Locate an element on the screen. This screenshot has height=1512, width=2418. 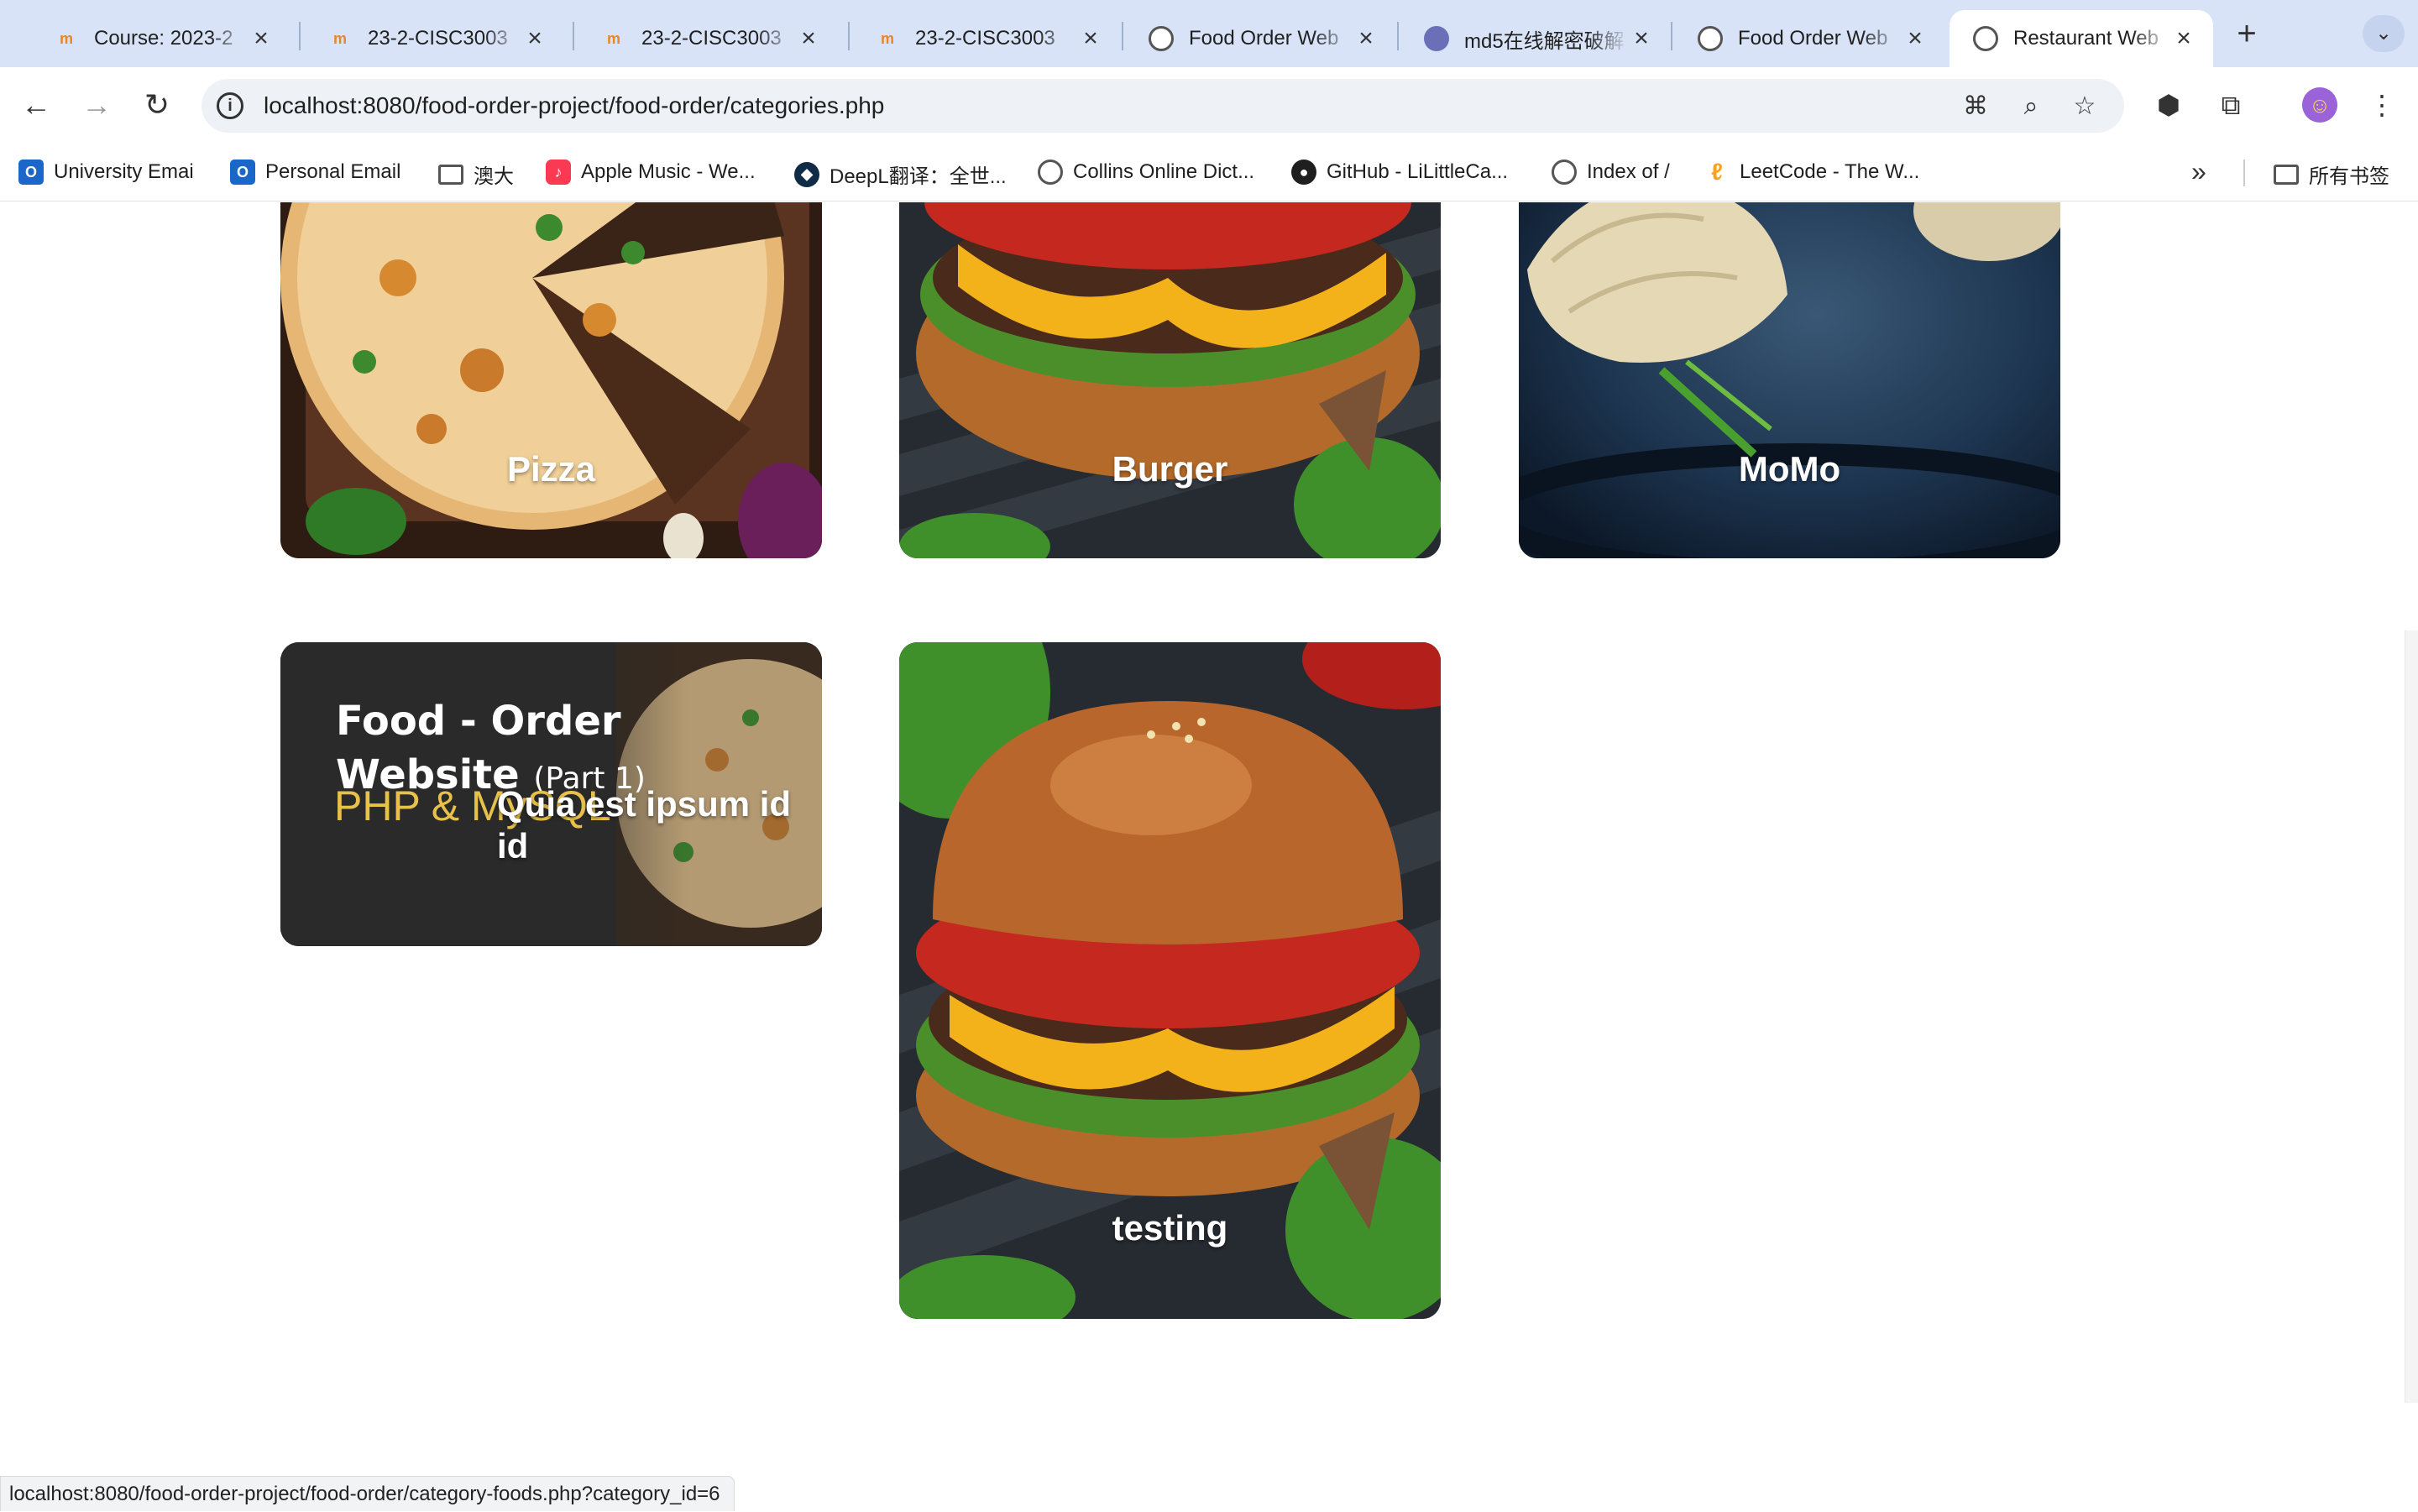
bookmark-star-icon: ☆ is located at coordinates (2085, 107).